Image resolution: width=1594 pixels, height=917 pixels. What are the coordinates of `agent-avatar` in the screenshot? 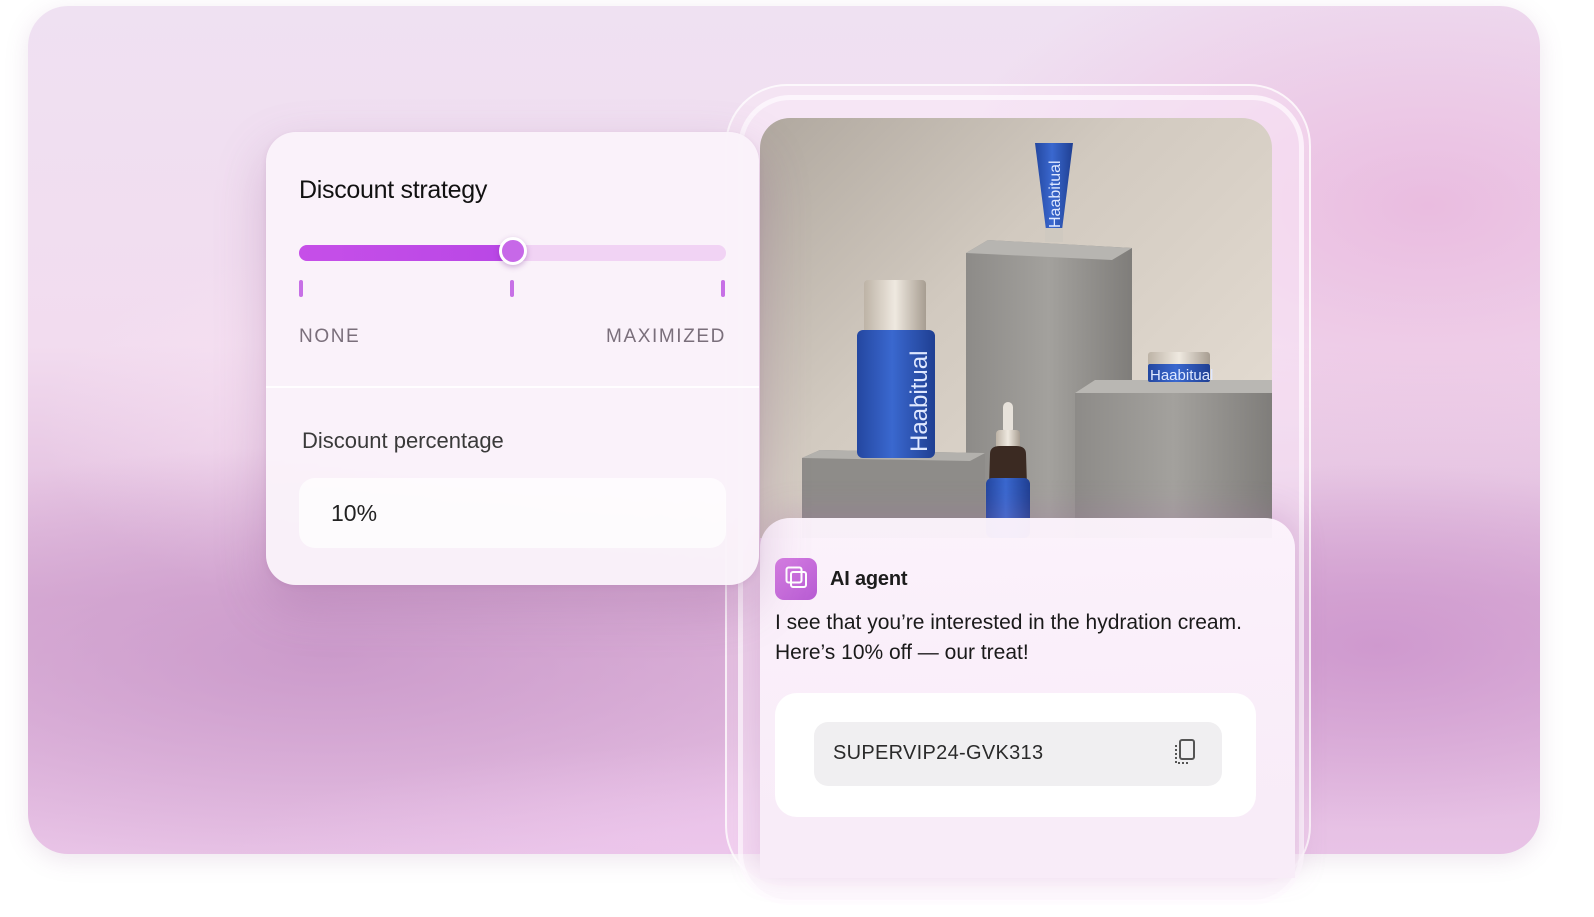 It's located at (796, 579).